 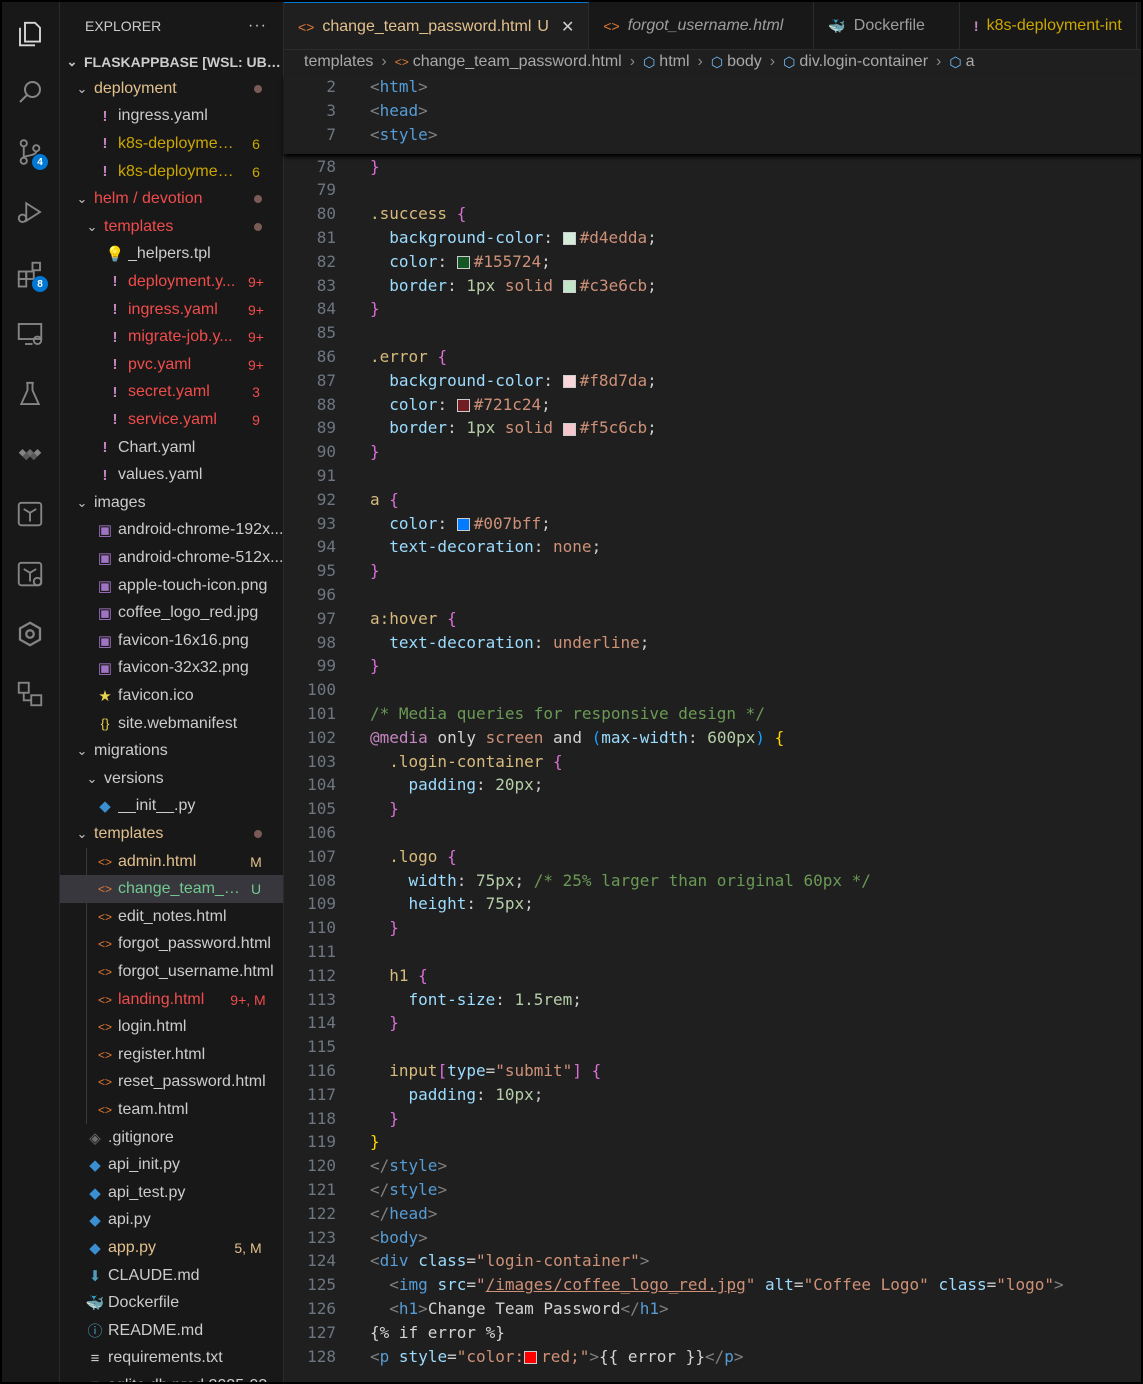 I want to click on html-icon: <>, so click(x=104, y=971).